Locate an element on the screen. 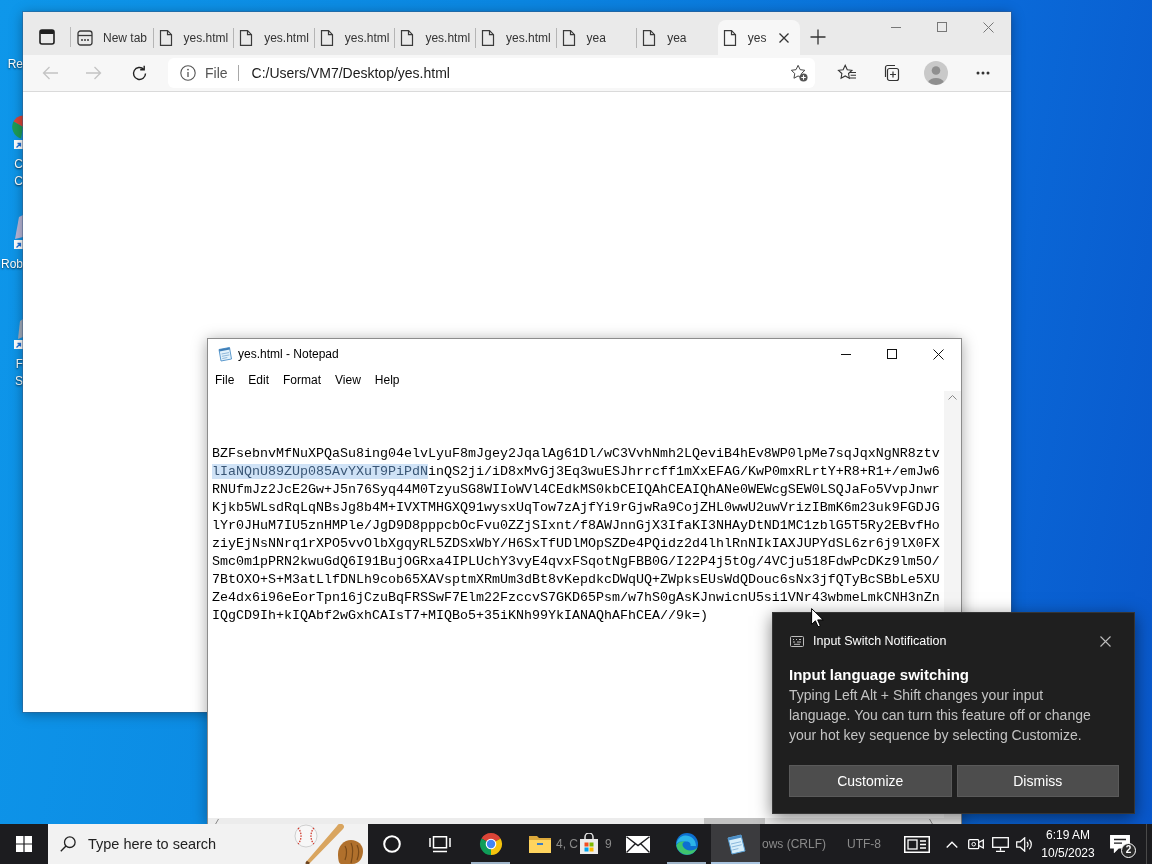 This screenshot has width=1152, height=864. network-icon is located at coordinates (1000, 844).